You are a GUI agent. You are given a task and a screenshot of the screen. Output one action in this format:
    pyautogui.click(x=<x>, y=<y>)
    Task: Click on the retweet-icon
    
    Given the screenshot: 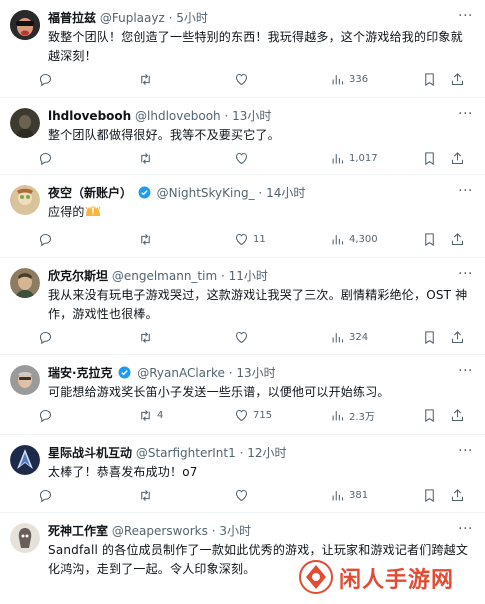 What is the action you would take?
    pyautogui.click(x=145, y=239)
    